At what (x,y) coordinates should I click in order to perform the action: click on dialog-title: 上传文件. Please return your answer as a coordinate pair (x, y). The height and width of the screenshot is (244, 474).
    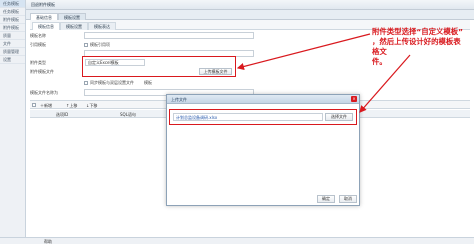
    Looking at the image, I should click on (263, 99).